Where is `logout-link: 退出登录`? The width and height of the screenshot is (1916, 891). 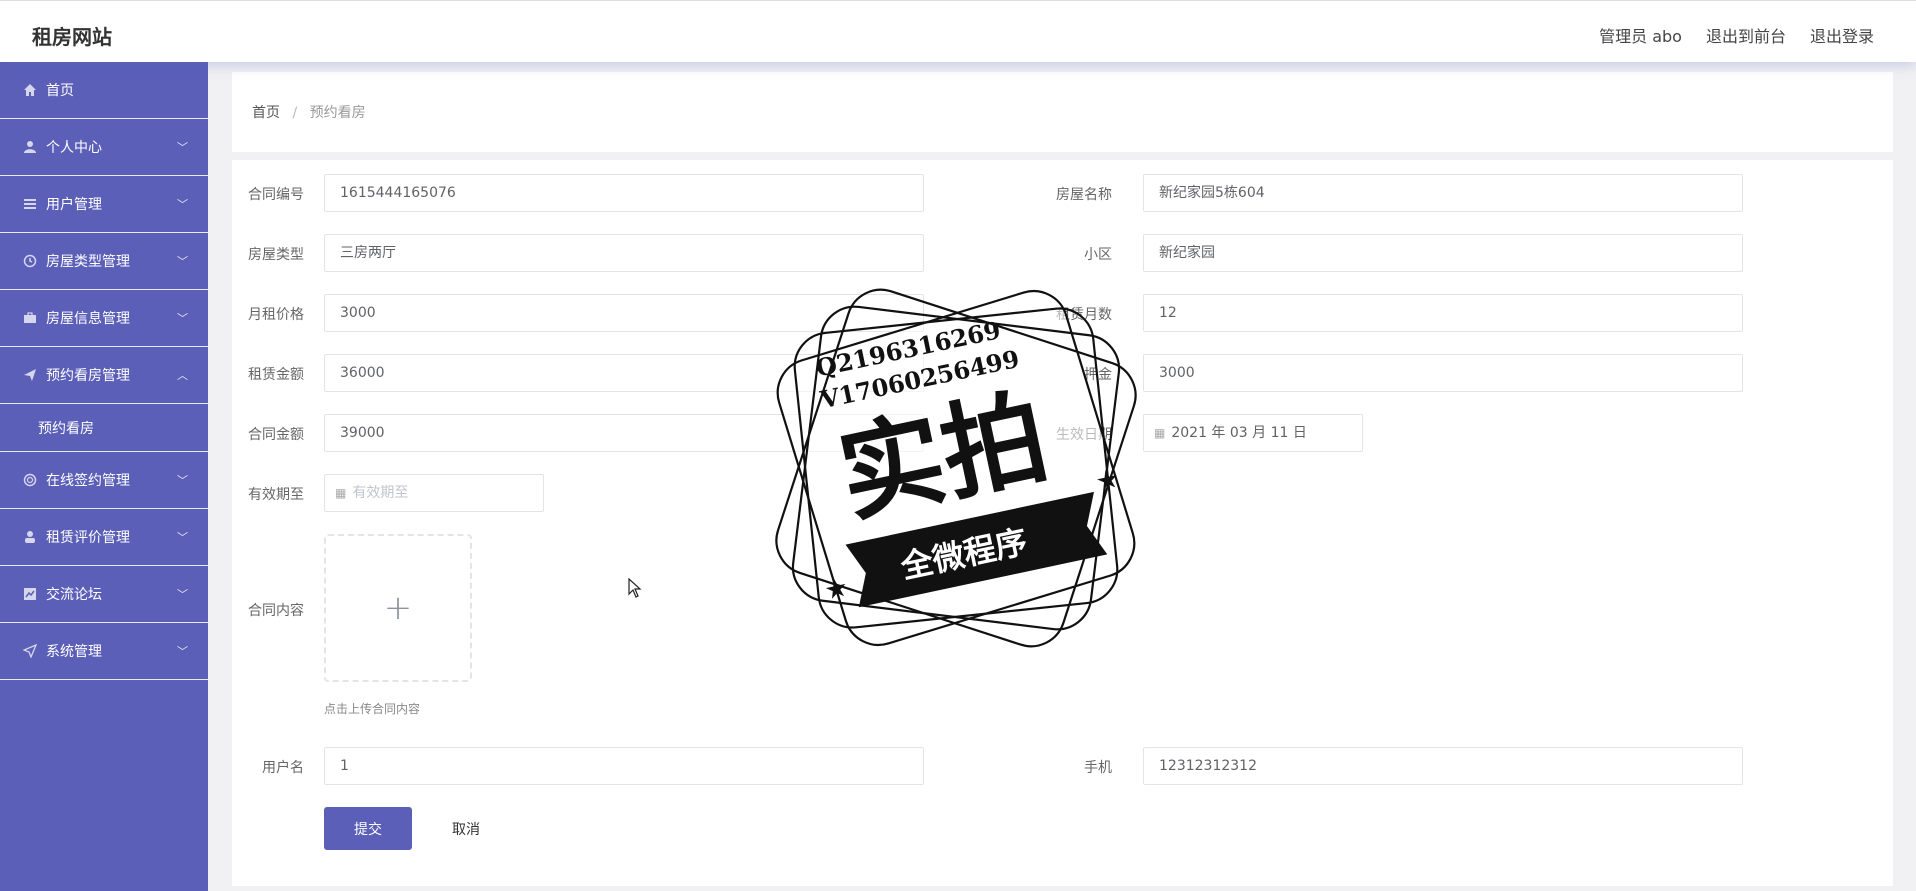
logout-link: 退出登录 is located at coordinates (1842, 35).